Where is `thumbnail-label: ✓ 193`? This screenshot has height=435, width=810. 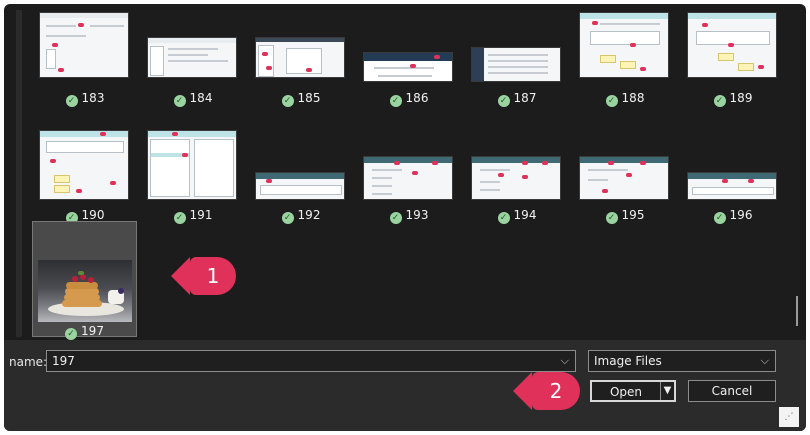 thumbnail-label: ✓ 193 is located at coordinates (409, 216).